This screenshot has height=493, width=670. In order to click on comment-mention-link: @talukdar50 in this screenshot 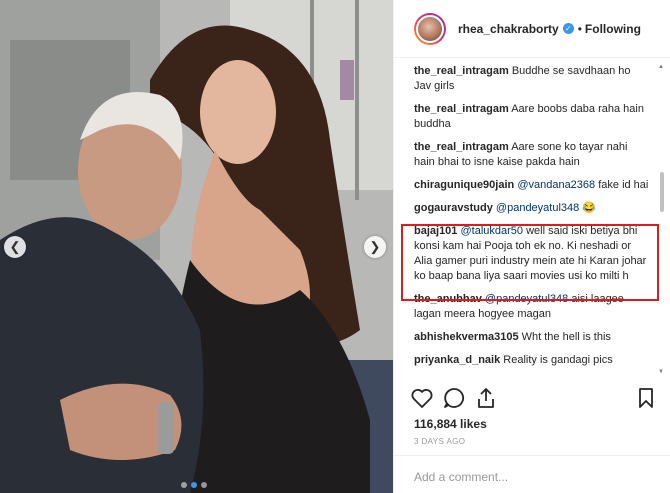, I will do `click(491, 231)`.